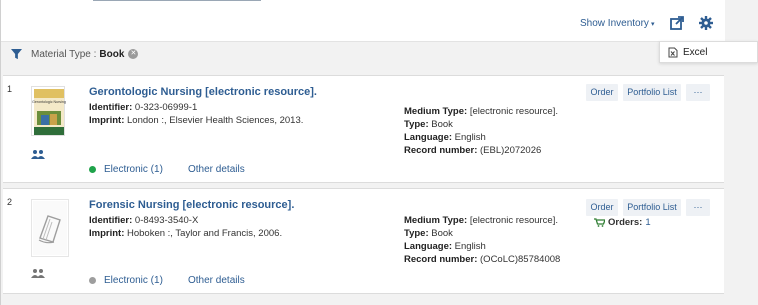 This screenshot has width=758, height=305. Describe the element at coordinates (16, 53) in the screenshot. I see `filter-icon` at that location.